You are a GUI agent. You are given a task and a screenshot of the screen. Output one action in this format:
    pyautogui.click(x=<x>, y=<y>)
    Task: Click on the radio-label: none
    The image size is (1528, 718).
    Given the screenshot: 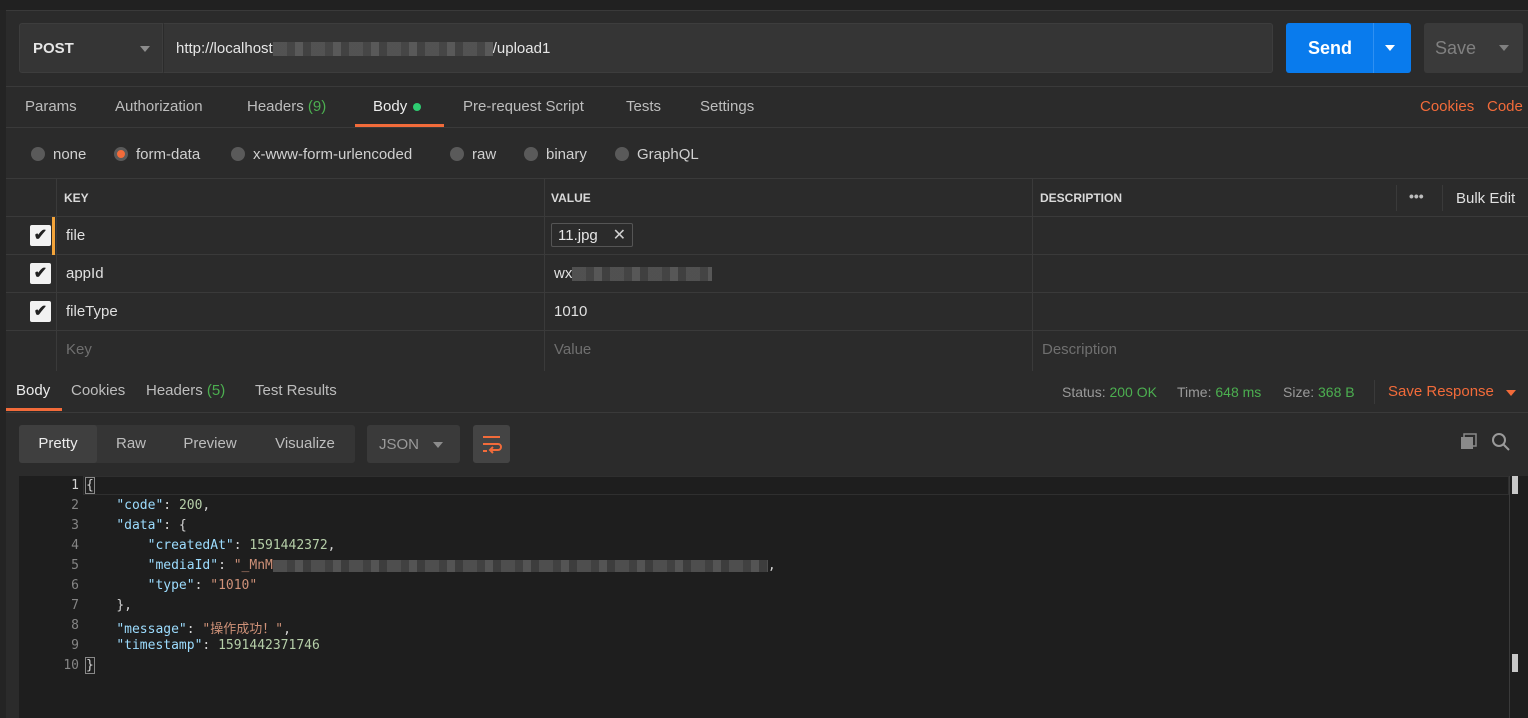 What is the action you would take?
    pyautogui.click(x=70, y=154)
    